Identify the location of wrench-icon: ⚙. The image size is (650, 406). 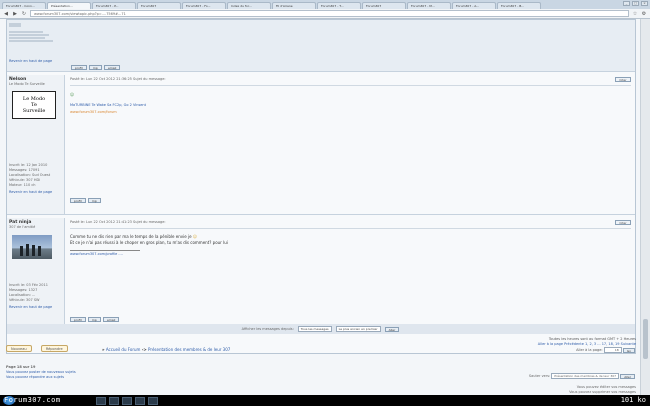
(644, 14).